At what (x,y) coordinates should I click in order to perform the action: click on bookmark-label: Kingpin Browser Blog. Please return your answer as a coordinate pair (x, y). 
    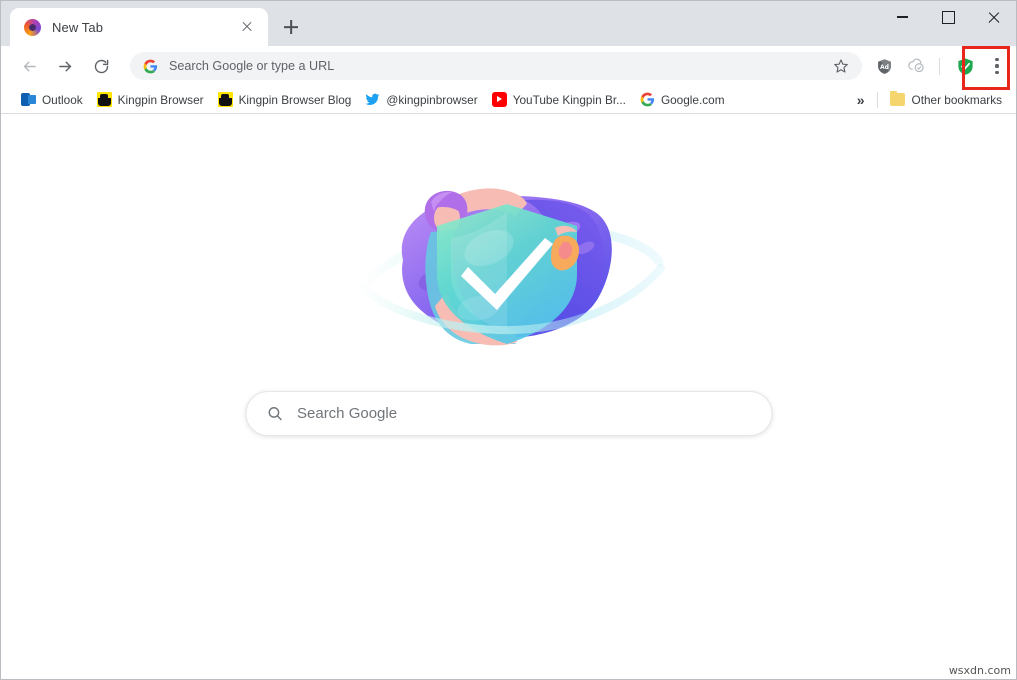
    Looking at the image, I should click on (295, 99).